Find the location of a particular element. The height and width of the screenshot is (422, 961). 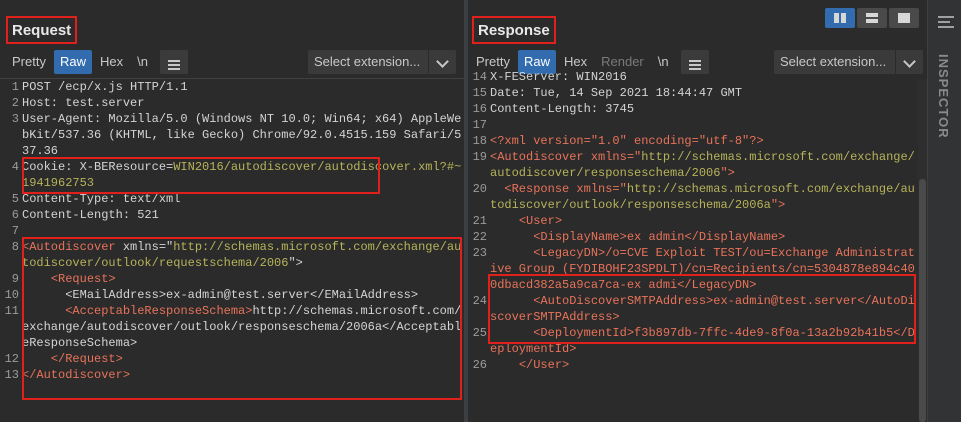

request-title: Request is located at coordinates (42, 30).